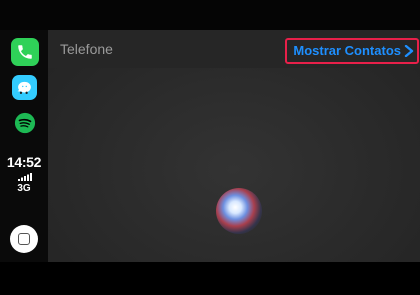 Image resolution: width=420 pixels, height=295 pixels. I want to click on waze-app-icon, so click(24, 87).